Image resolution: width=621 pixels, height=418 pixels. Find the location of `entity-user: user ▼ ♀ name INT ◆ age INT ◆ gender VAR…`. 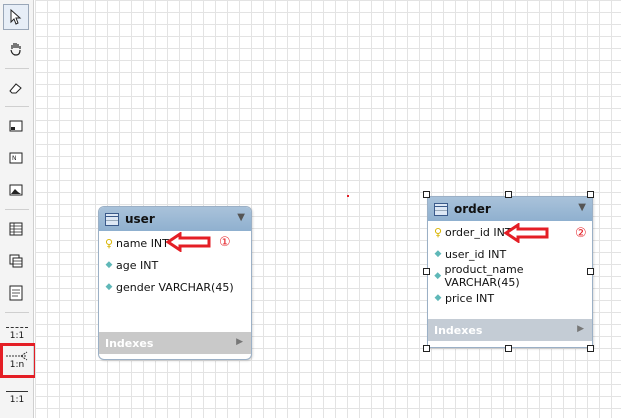

entity-user: user ▼ ♀ name INT ◆ age INT ◆ gender VAR… is located at coordinates (175, 283).